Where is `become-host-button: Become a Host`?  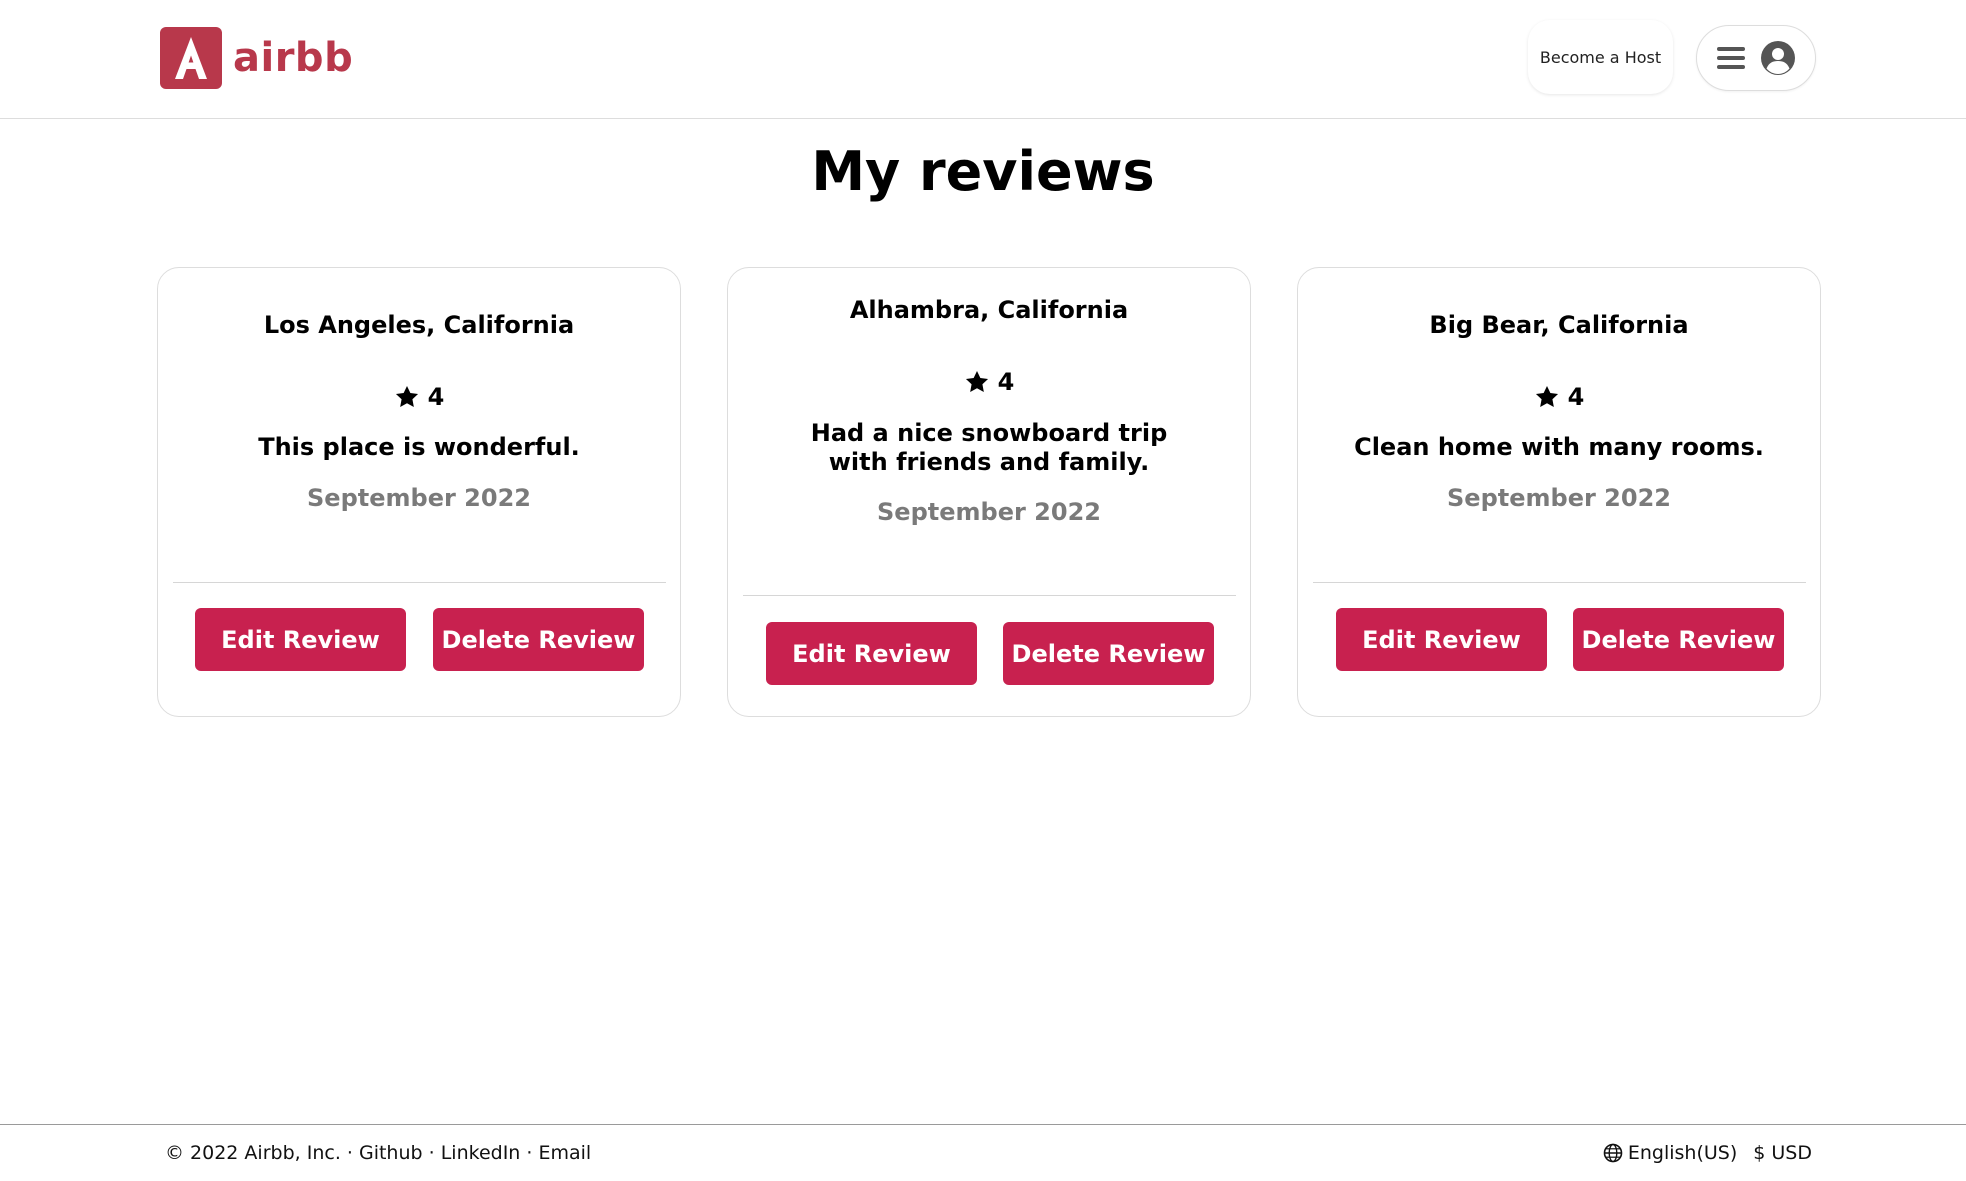 become-host-button: Become a Host is located at coordinates (1600, 57).